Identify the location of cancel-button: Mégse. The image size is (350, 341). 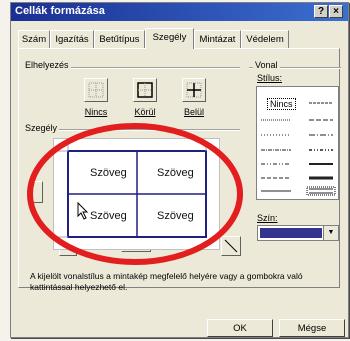
(312, 328).